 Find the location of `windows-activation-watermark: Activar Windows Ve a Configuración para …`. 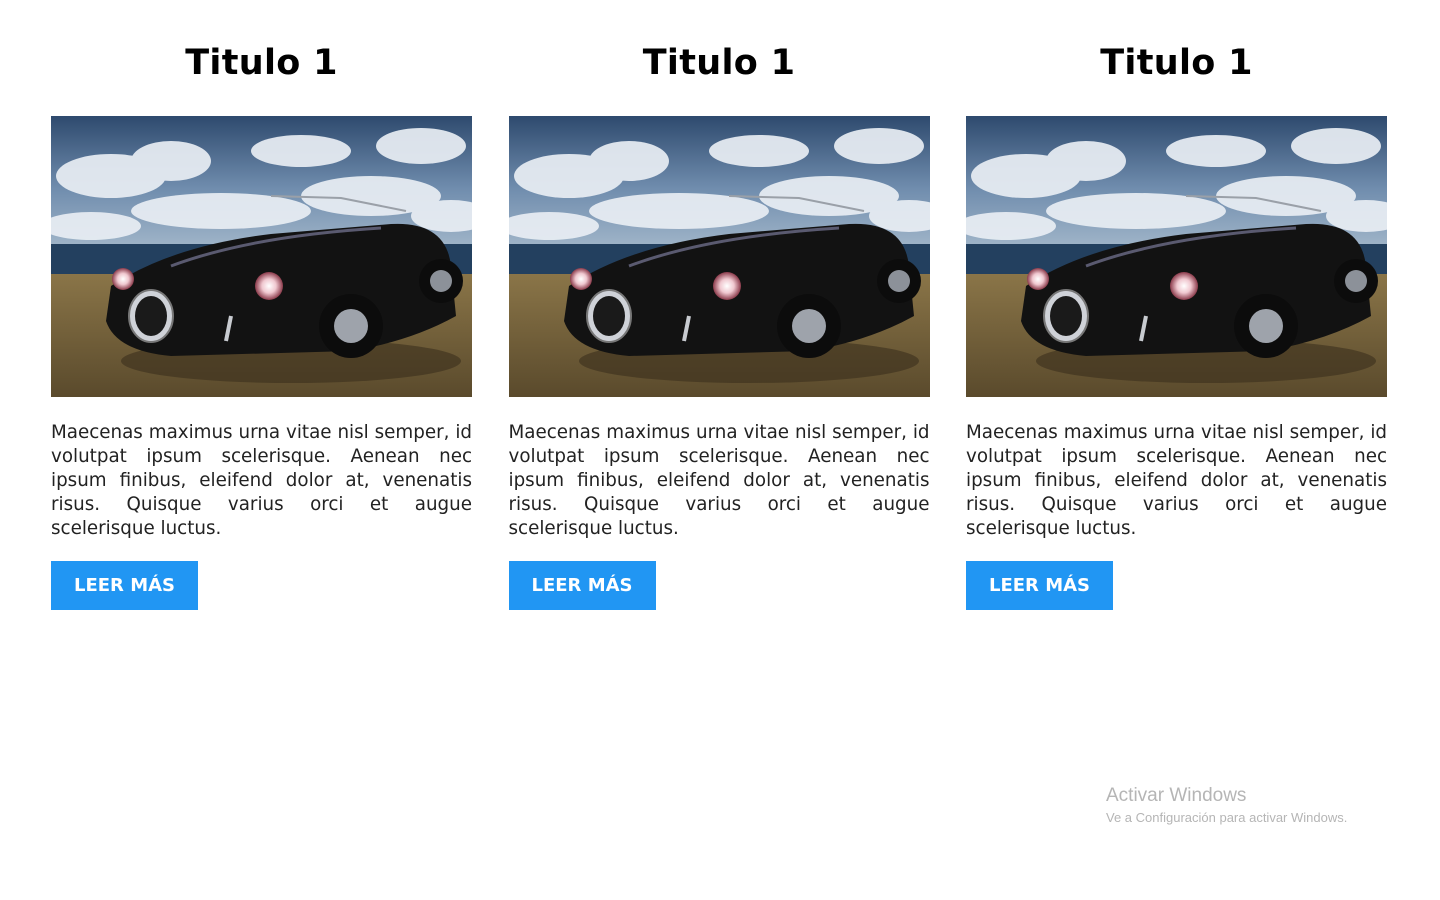

windows-activation-watermark: Activar Windows Ve a Configuración para … is located at coordinates (1226, 806).